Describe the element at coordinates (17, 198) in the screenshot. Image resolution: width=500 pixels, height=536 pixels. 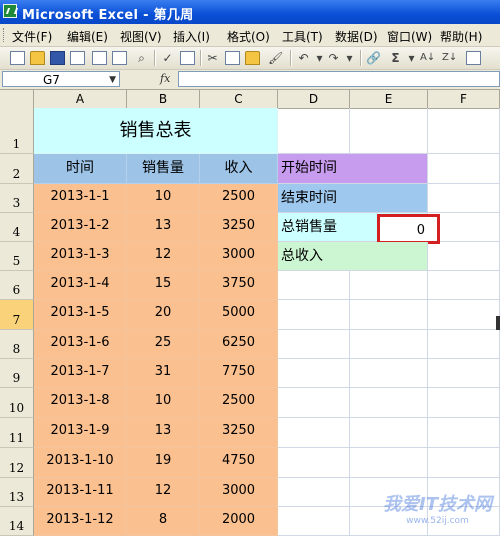
I see `row-header-3: 3` at that location.